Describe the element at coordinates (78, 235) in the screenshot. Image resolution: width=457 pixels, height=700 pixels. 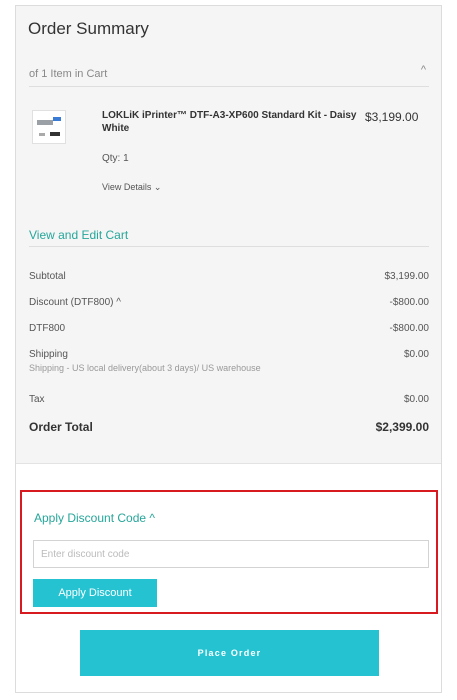
I see `view-edit-cart-link: View and Edit Cart` at that location.